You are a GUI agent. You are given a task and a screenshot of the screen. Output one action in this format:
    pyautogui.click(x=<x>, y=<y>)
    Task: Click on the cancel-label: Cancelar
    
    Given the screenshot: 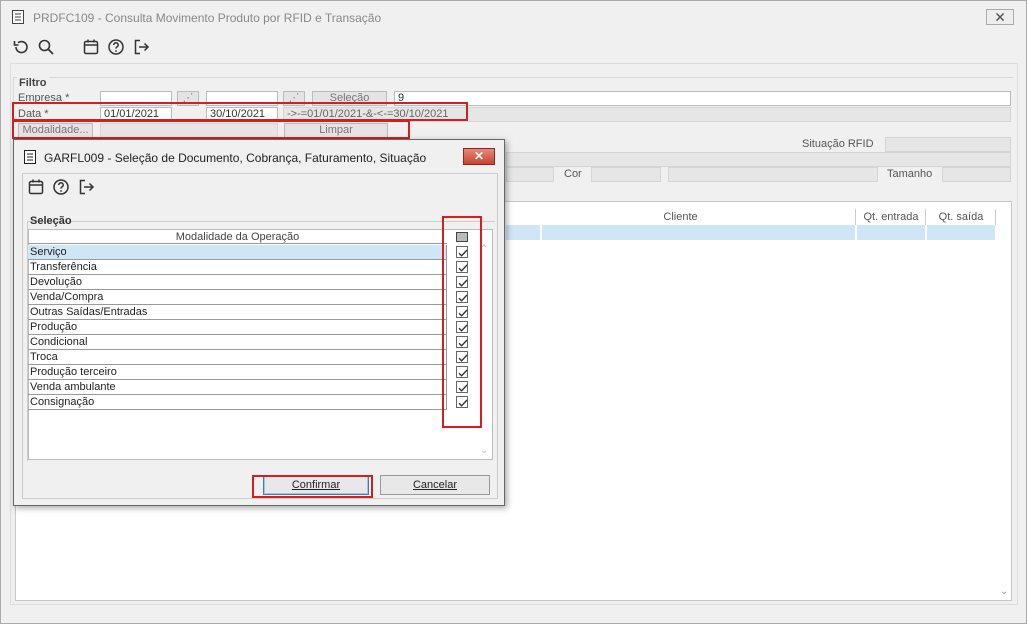 What is the action you would take?
    pyautogui.click(x=435, y=485)
    